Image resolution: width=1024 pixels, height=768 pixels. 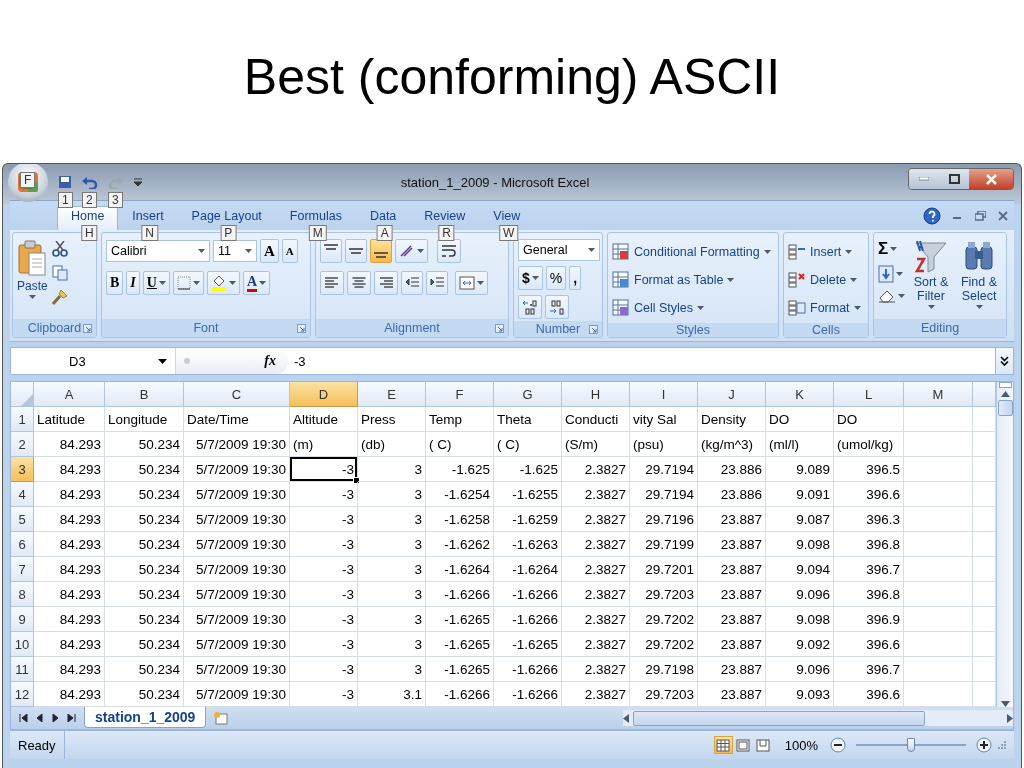 What do you see at coordinates (691, 280) in the screenshot?
I see `format-as-table-button: Format as Table` at bounding box center [691, 280].